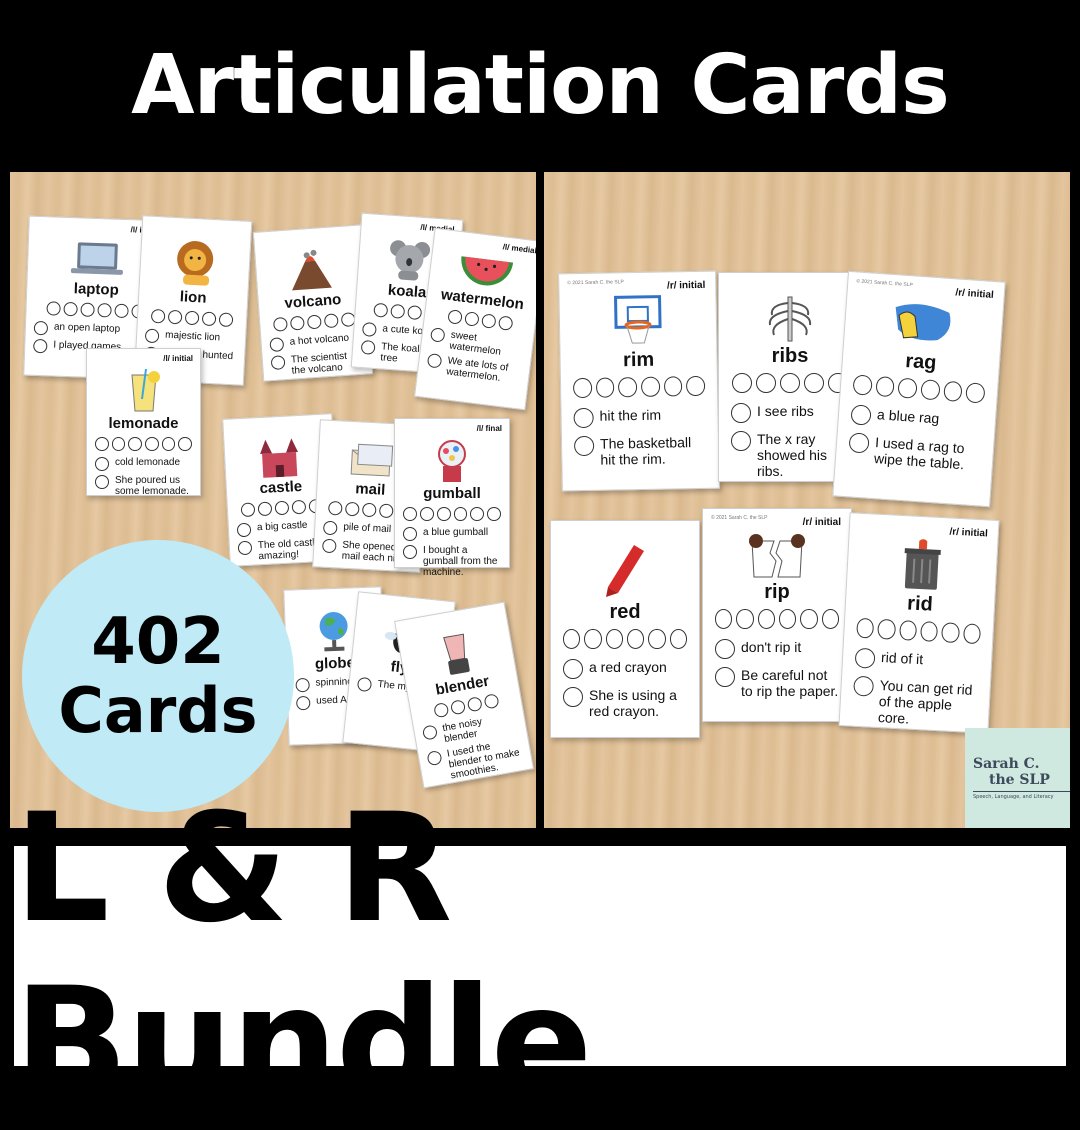  What do you see at coordinates (922, 564) in the screenshot?
I see `trash-can-icon` at bounding box center [922, 564].